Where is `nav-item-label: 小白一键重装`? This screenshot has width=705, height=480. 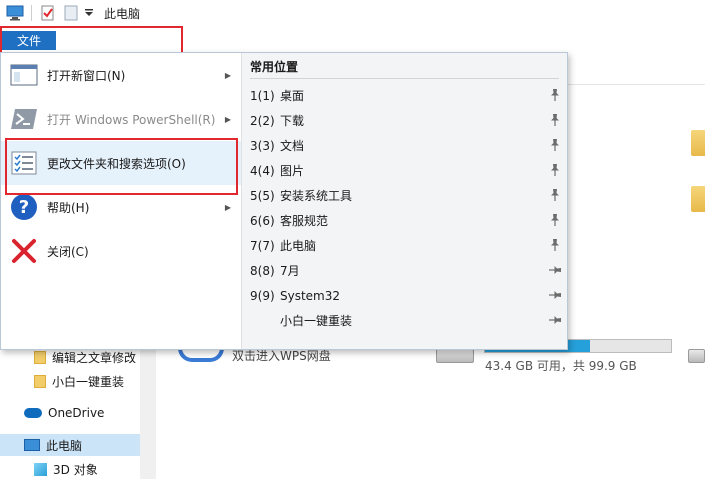
nav-item-label: 小白一键重装 is located at coordinates (88, 381).